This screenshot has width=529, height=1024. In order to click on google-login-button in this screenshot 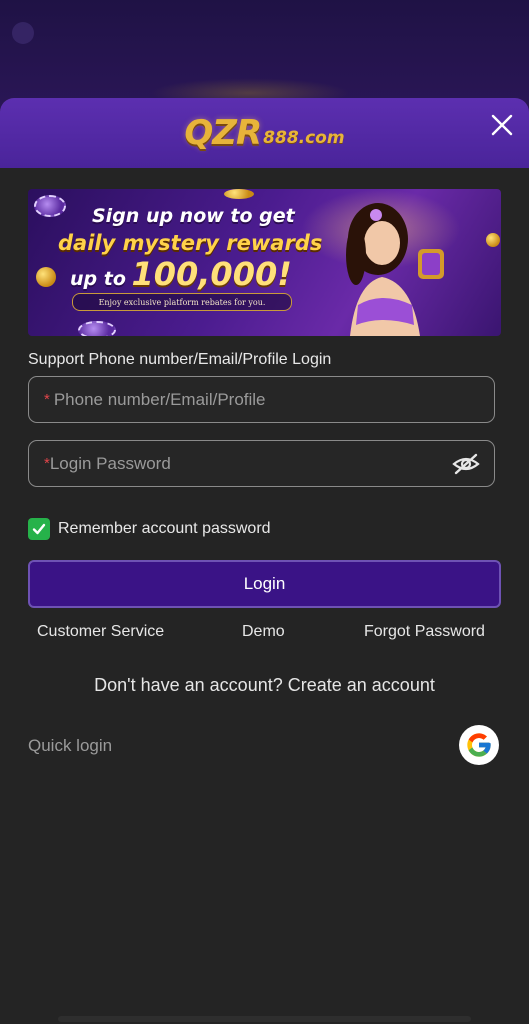, I will do `click(479, 745)`.